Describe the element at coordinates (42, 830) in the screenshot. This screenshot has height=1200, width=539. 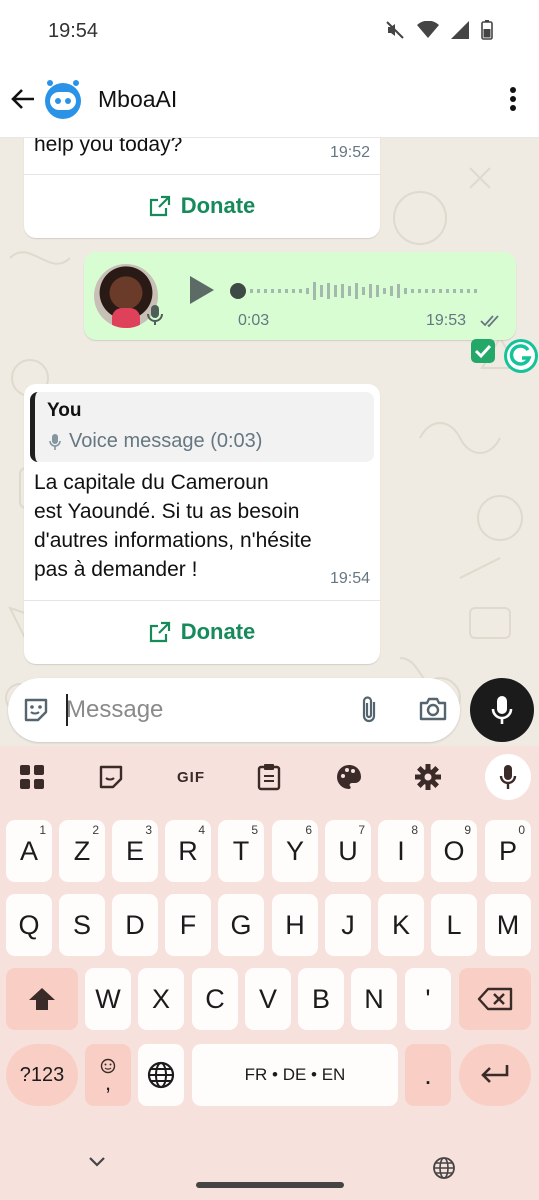
I see `key-hint: 1` at that location.